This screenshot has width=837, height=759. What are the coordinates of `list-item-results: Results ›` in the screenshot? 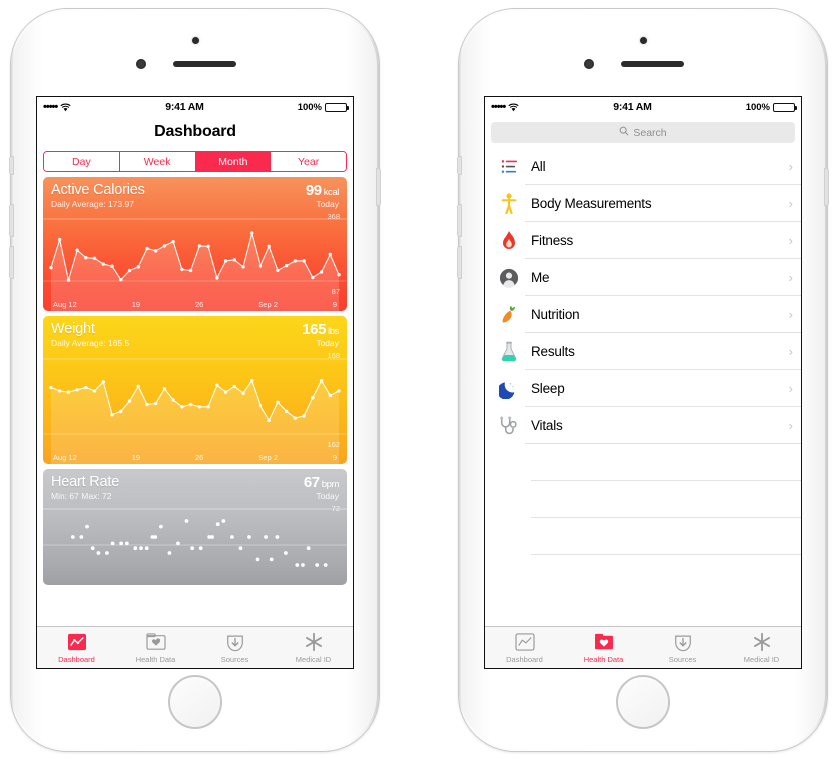 It's located at (643, 351).